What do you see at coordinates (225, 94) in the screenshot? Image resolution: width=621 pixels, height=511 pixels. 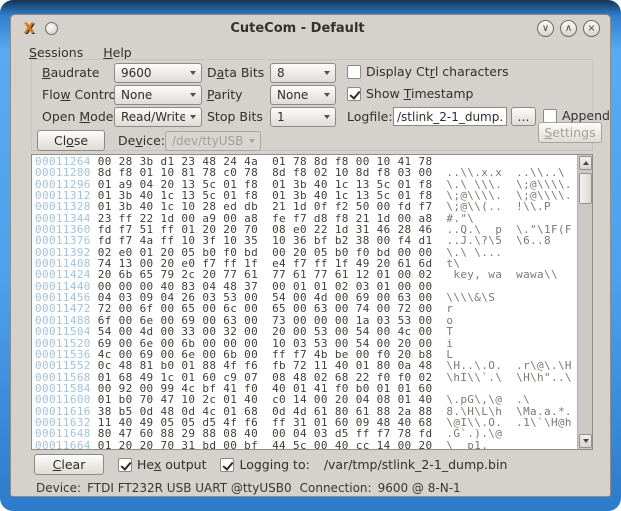 I see `parity-label: Parity` at bounding box center [225, 94].